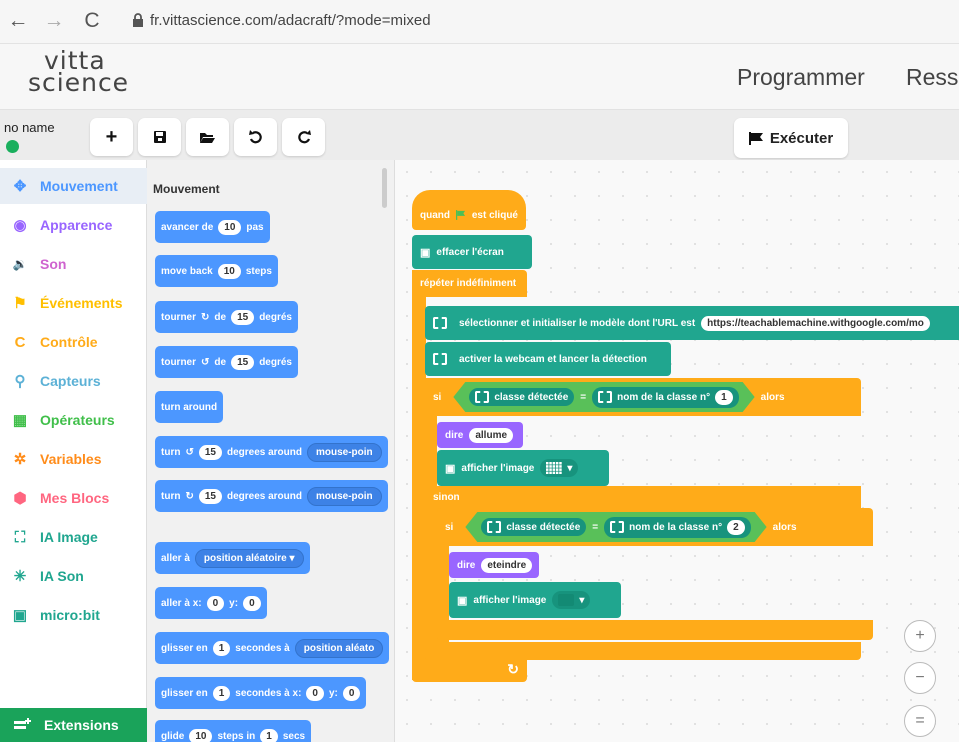 This screenshot has width=959, height=742. Describe the element at coordinates (73, 264) in the screenshot. I see `category-son: 🔉 Son` at that location.